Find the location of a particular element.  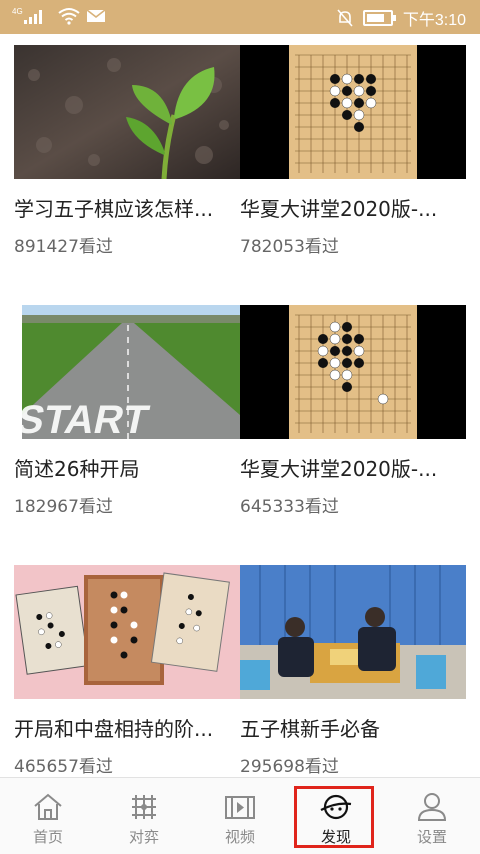

status-bar: 4G 下午3:10 is located at coordinates (240, 17).